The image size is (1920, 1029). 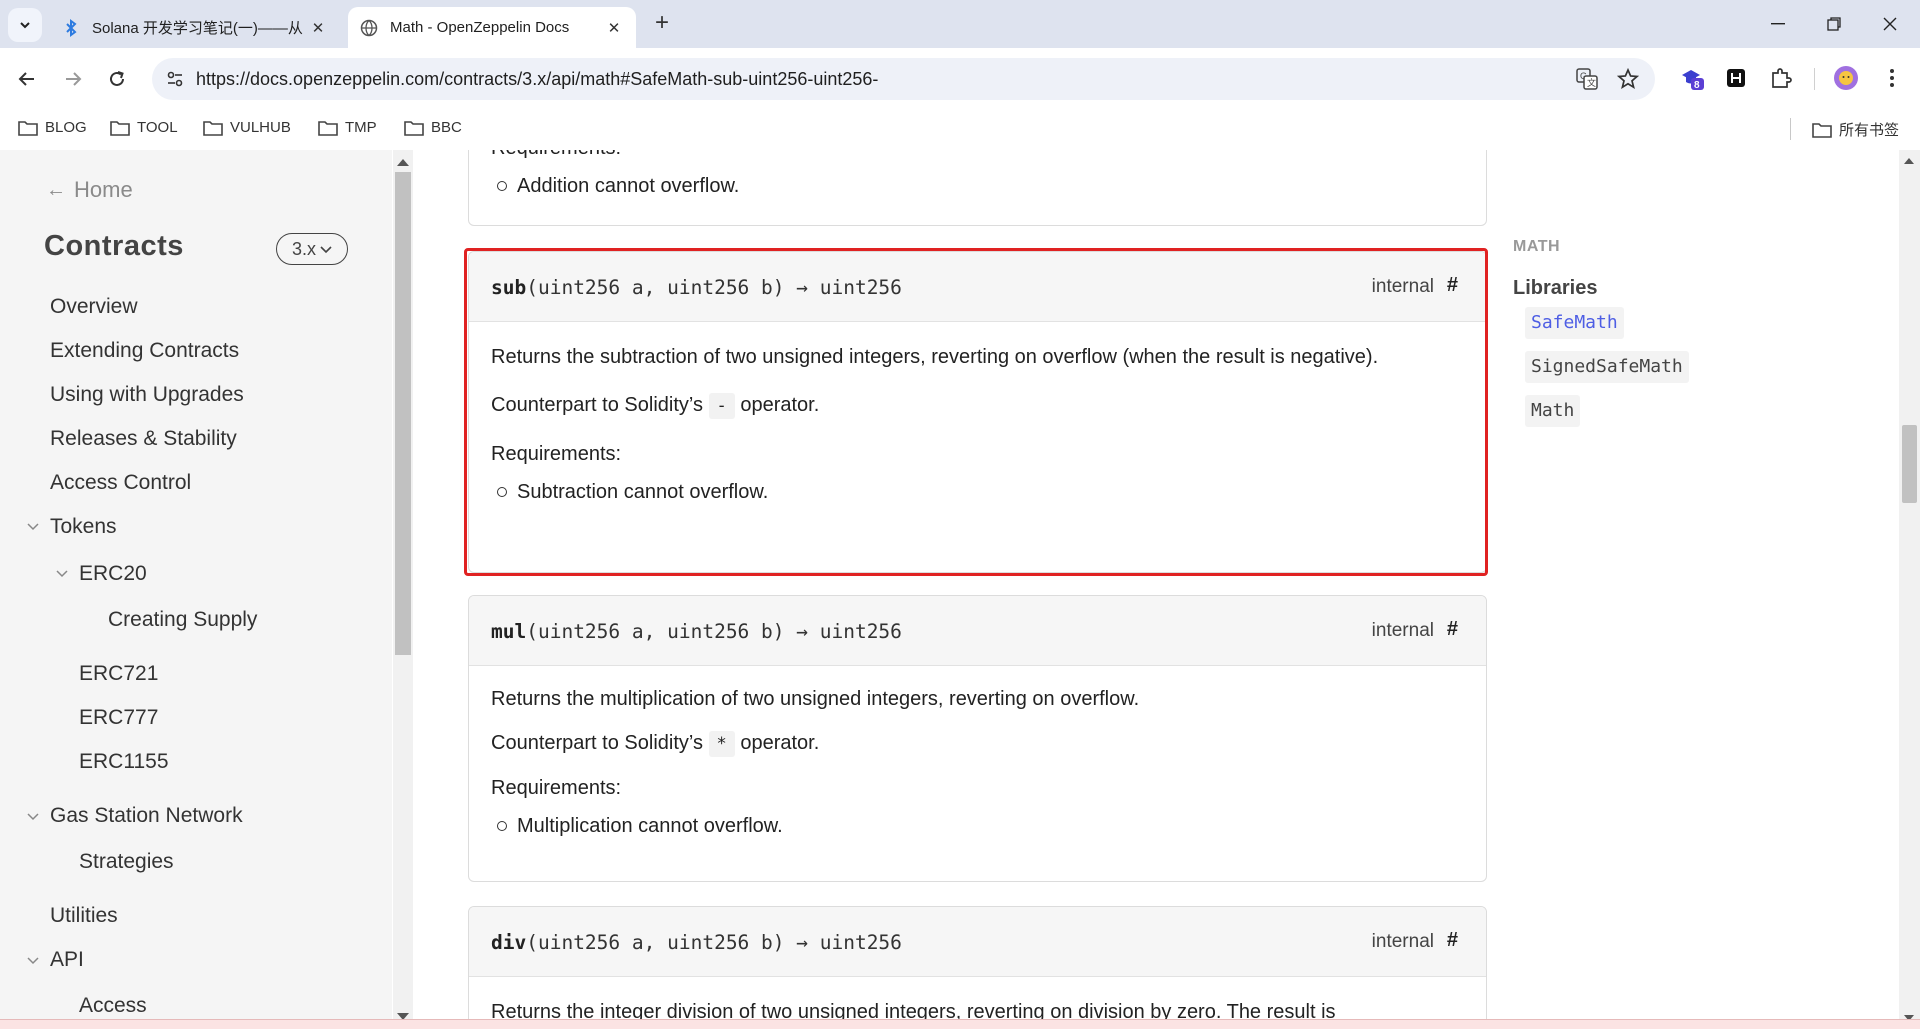 I want to click on bookmark-folder-tool: TOOL, so click(x=144, y=127).